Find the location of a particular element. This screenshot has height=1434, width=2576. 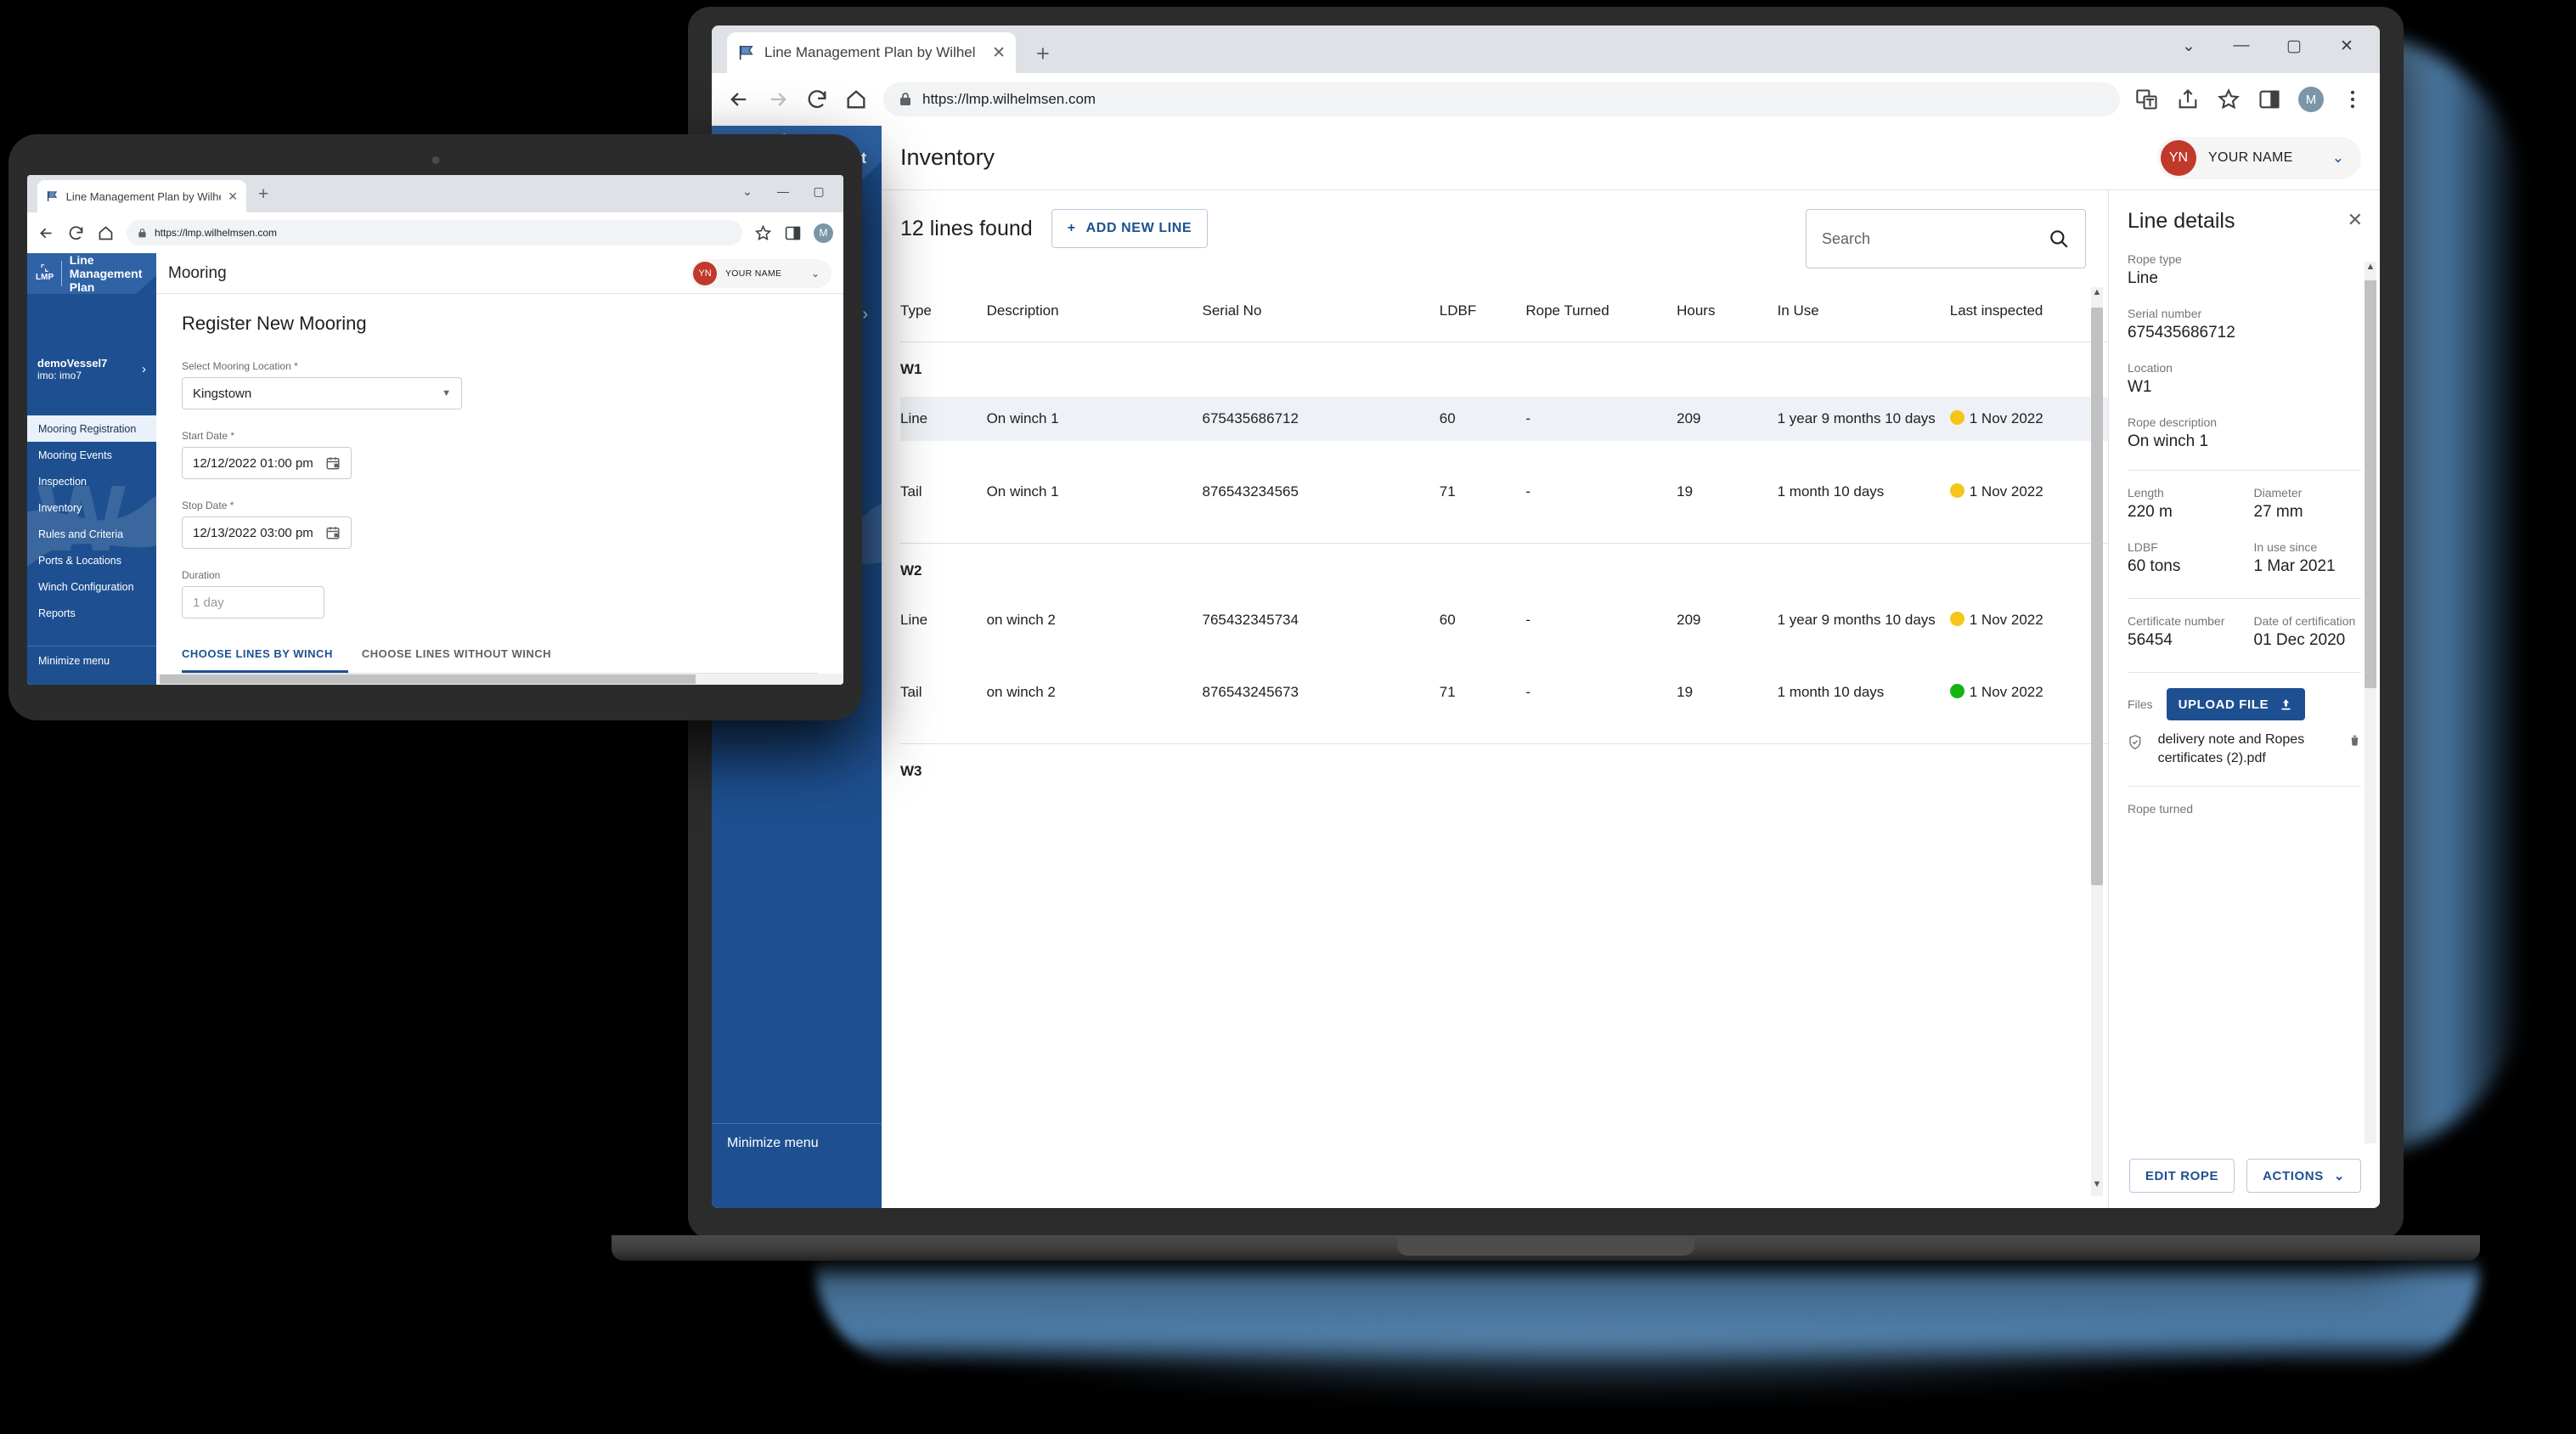

certification-date-value: 01 Dec 2020 is located at coordinates (2299, 640).